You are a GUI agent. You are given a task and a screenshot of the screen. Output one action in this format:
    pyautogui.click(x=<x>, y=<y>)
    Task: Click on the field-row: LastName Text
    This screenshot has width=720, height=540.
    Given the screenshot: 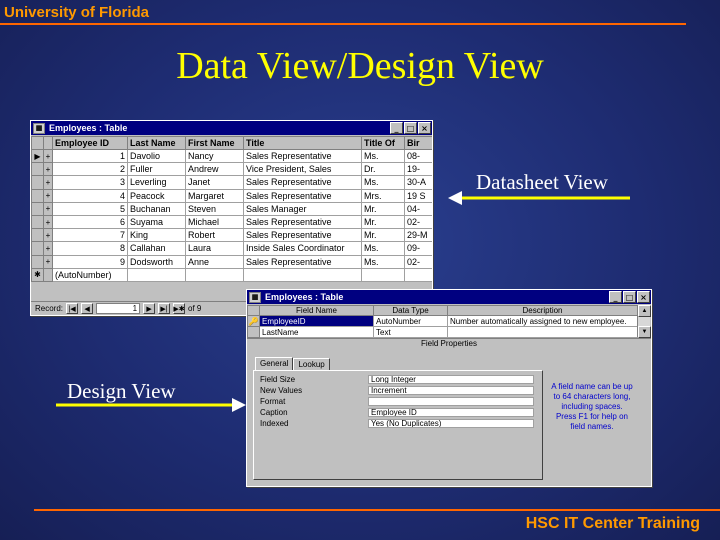 What is the action you would take?
    pyautogui.click(x=442, y=332)
    